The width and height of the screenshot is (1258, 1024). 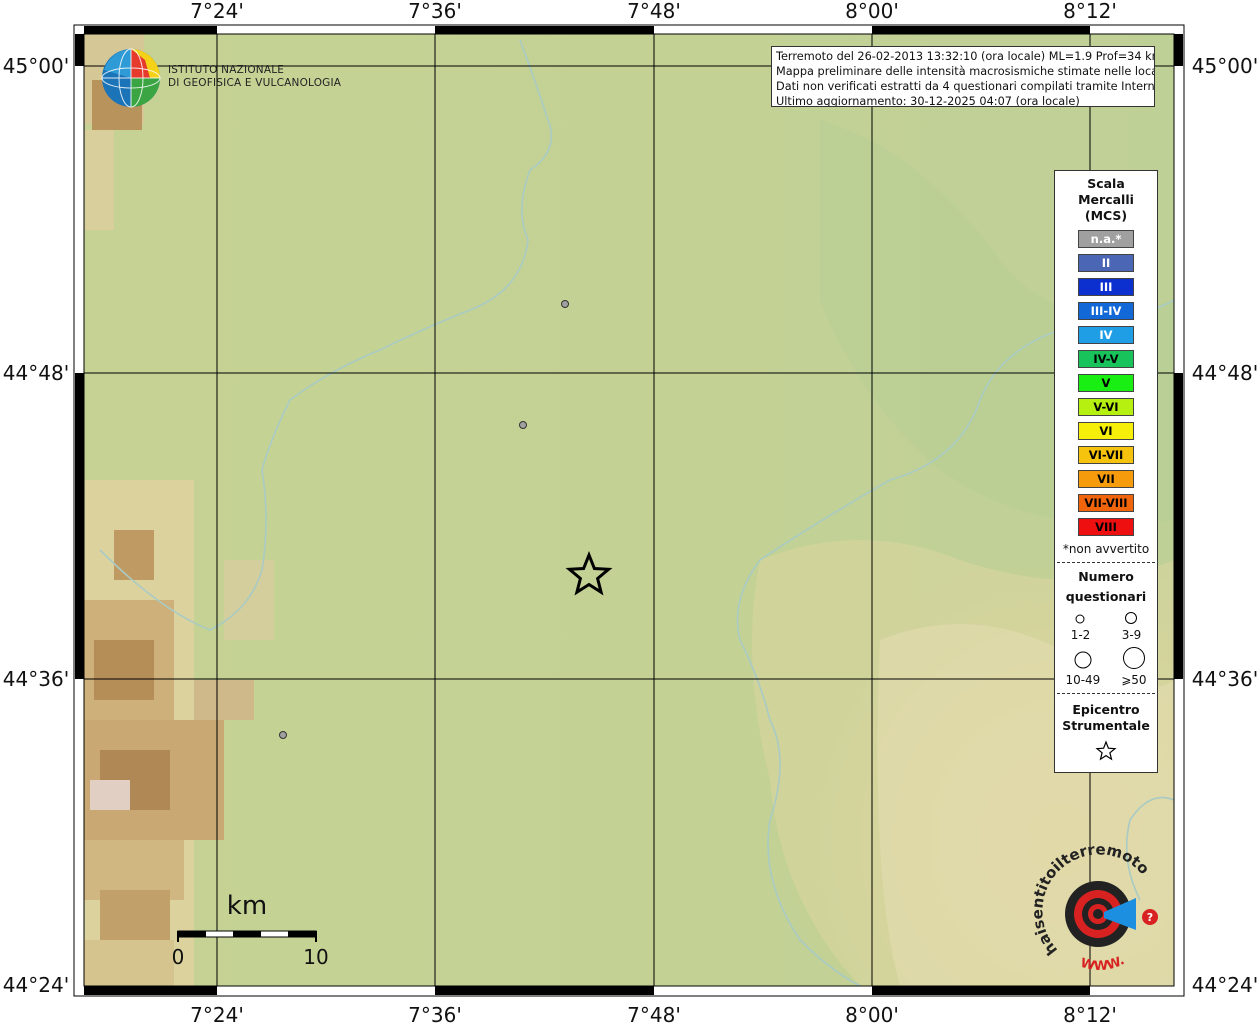 What do you see at coordinates (1106, 199) in the screenshot?
I see `legend-title: Mercalli` at bounding box center [1106, 199].